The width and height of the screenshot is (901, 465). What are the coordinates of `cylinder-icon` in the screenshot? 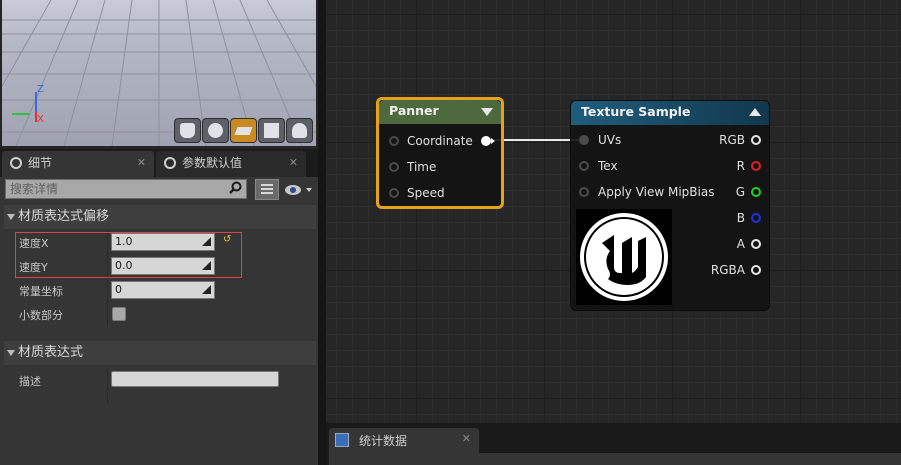 It's located at (187, 130).